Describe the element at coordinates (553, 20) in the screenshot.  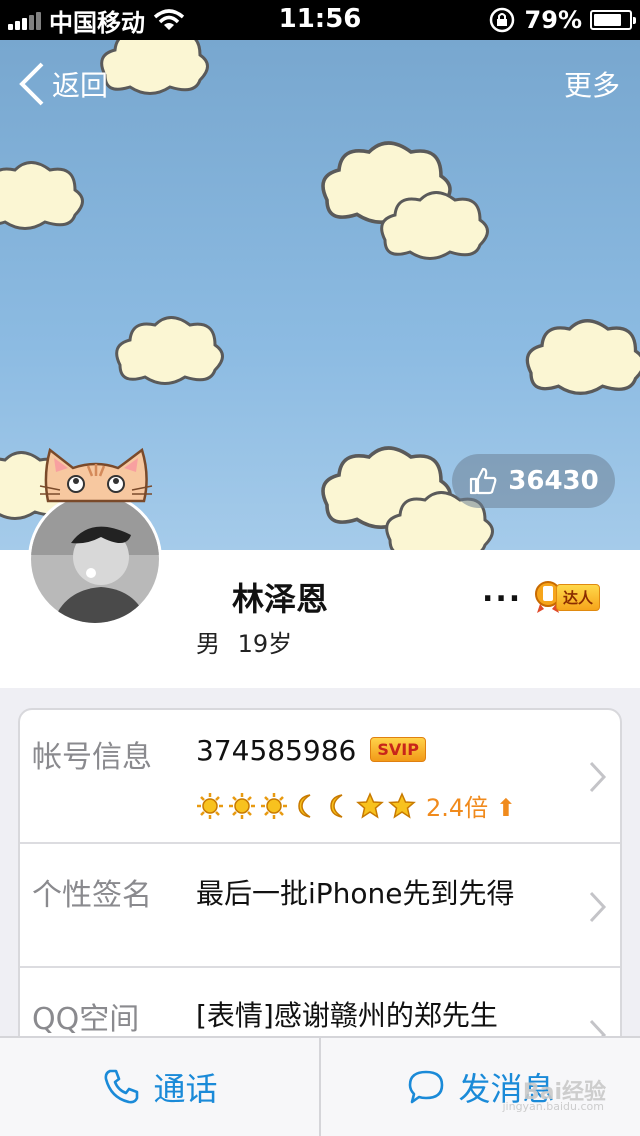
I see `battery-percent: 79%` at that location.